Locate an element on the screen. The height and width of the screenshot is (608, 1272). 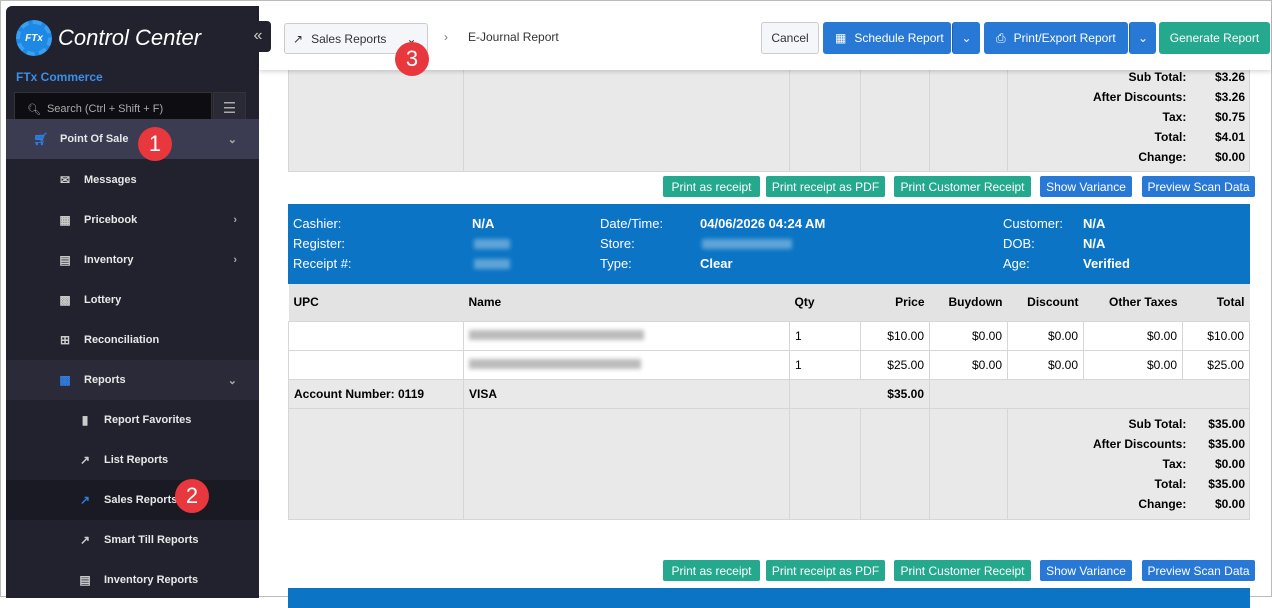
step-badge-2: 2 is located at coordinates (192, 496).